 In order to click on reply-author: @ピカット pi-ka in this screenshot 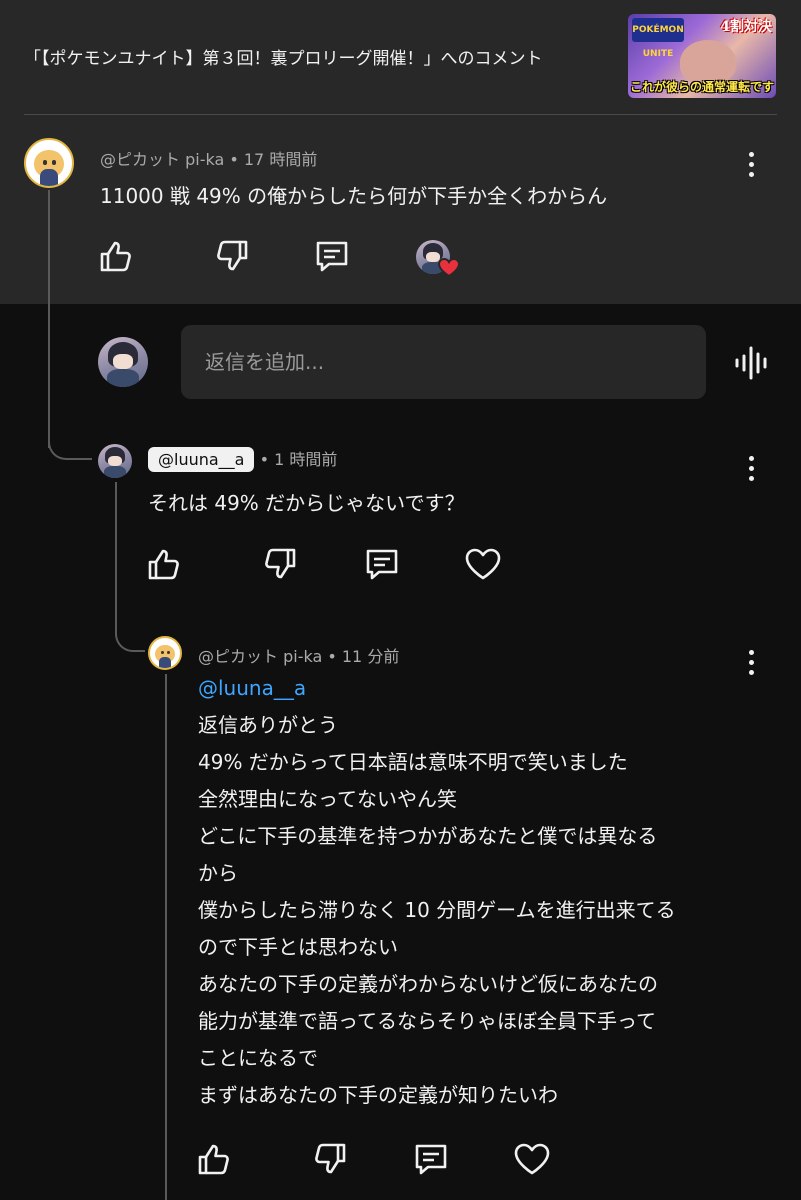, I will do `click(260, 656)`.